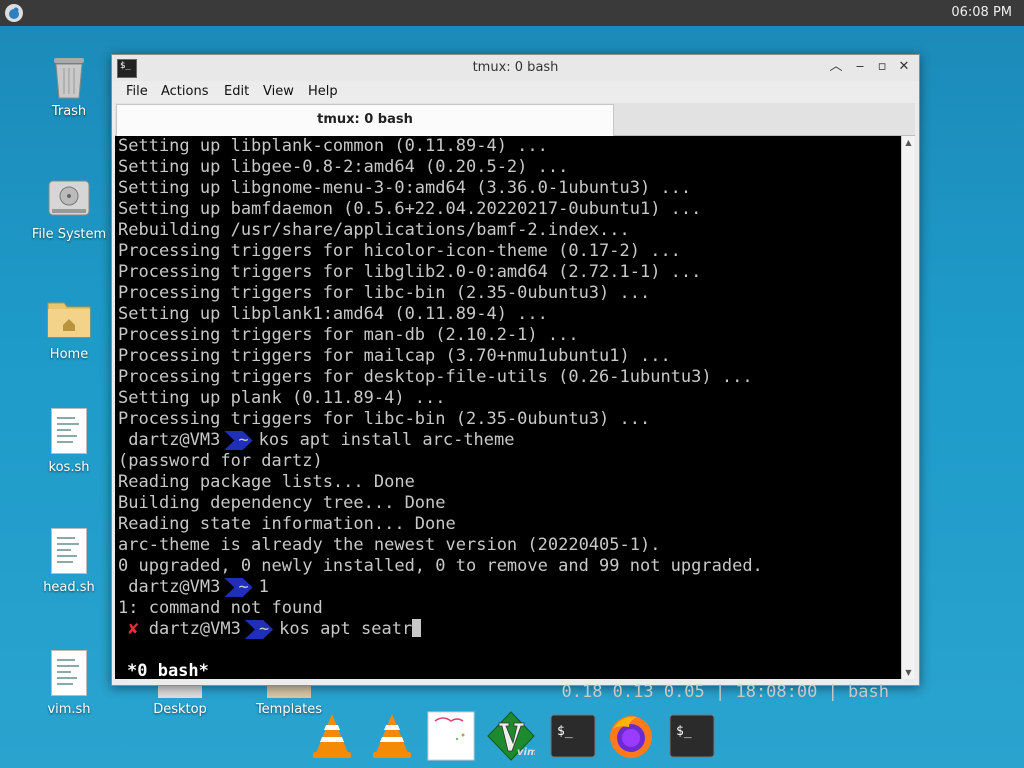 The image size is (1024, 768). What do you see at coordinates (220, 461) in the screenshot?
I see `terminal-line: (password for dartz)` at bounding box center [220, 461].